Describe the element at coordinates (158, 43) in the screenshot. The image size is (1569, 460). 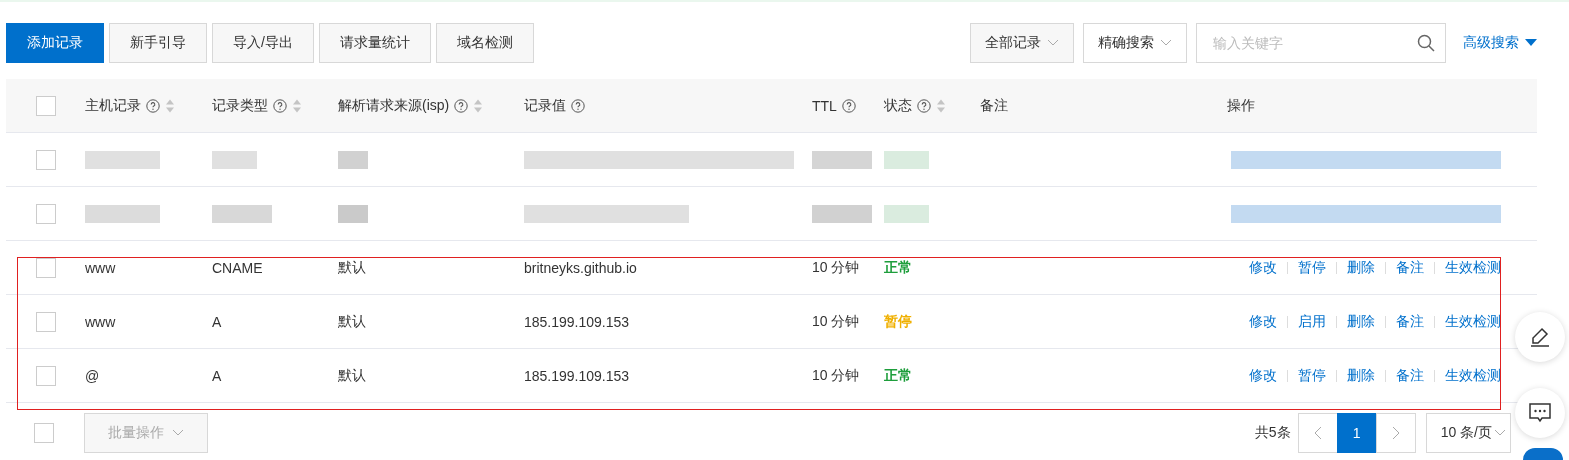
I see `toolbar-button: 新手引导` at that location.